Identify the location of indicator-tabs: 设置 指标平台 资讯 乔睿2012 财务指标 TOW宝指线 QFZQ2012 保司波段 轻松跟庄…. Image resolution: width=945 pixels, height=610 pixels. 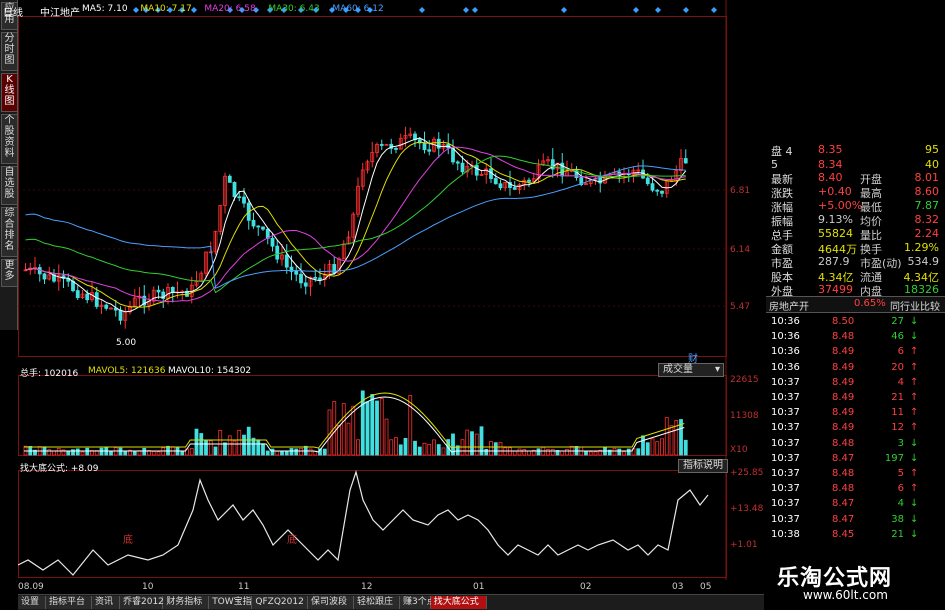
(391, 602).